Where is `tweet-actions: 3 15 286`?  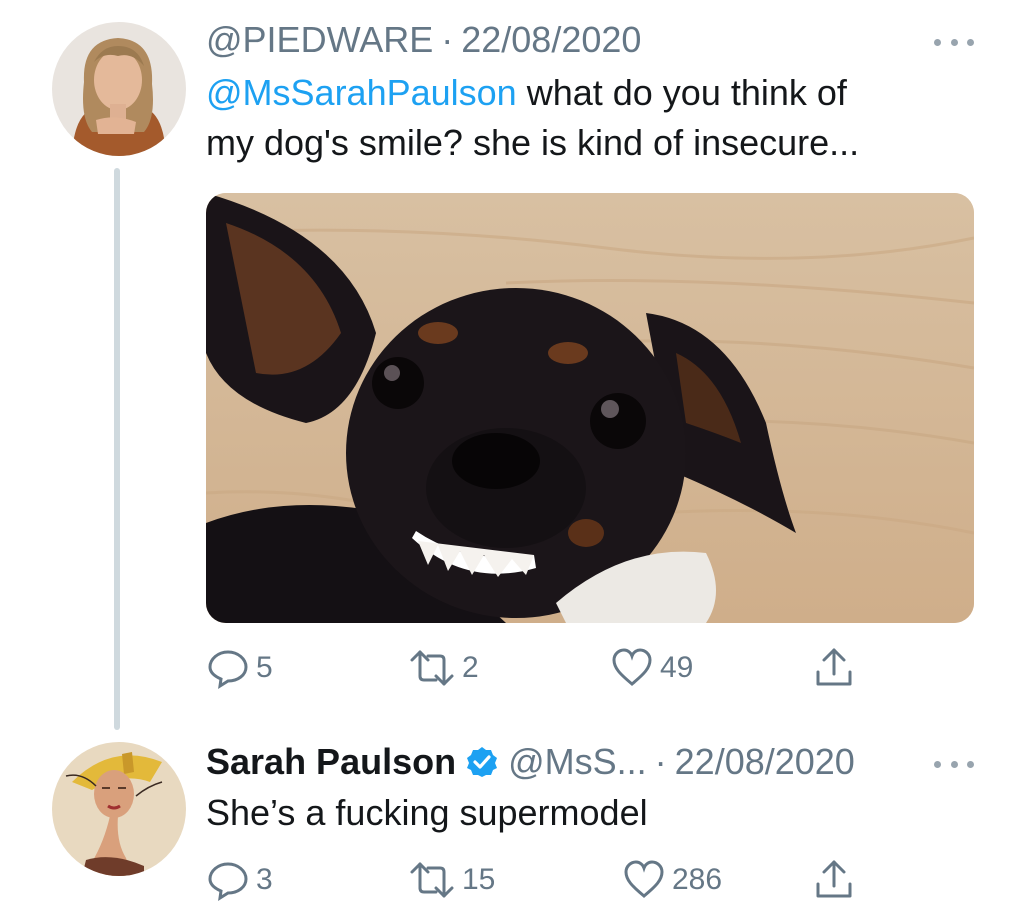 tweet-actions: 3 15 286 is located at coordinates (531, 880).